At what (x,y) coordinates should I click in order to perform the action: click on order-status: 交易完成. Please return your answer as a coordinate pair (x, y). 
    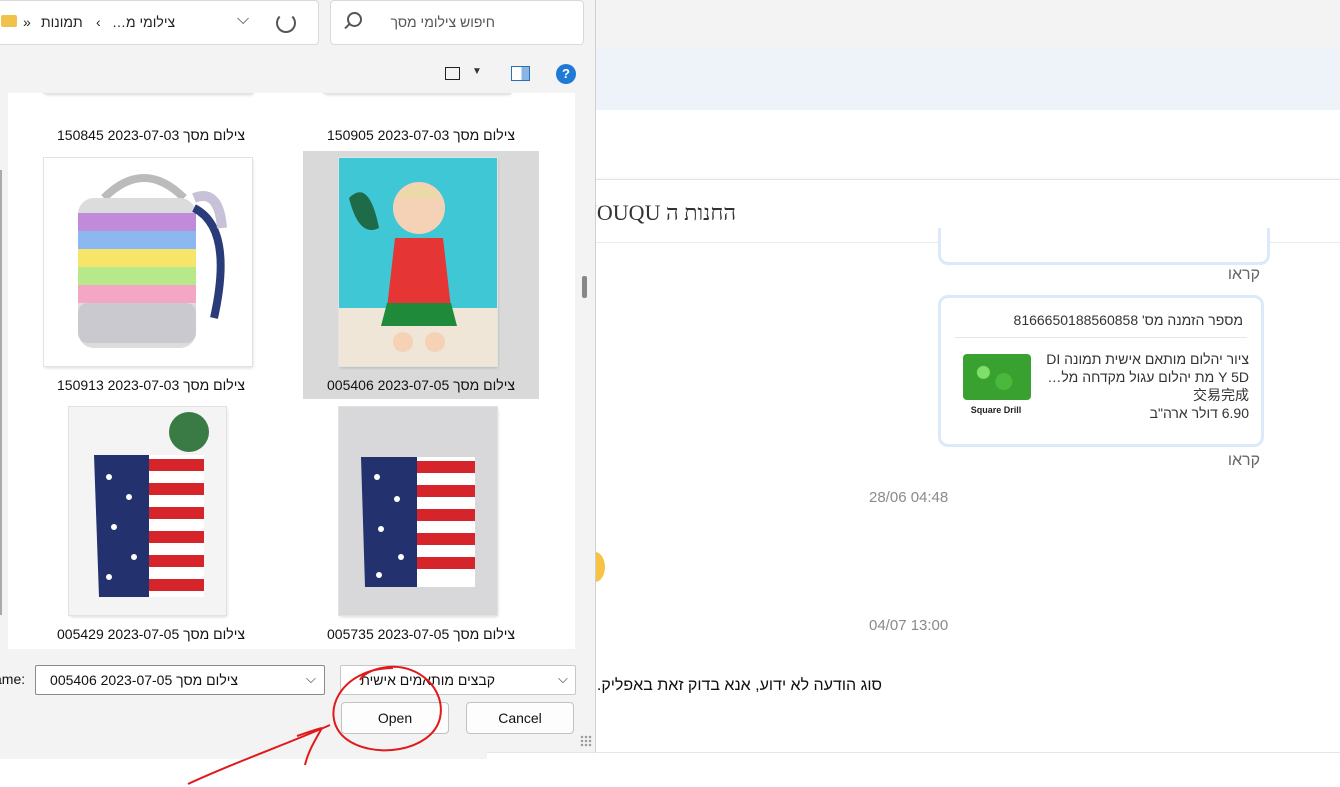
    Looking at the image, I should click on (1221, 395).